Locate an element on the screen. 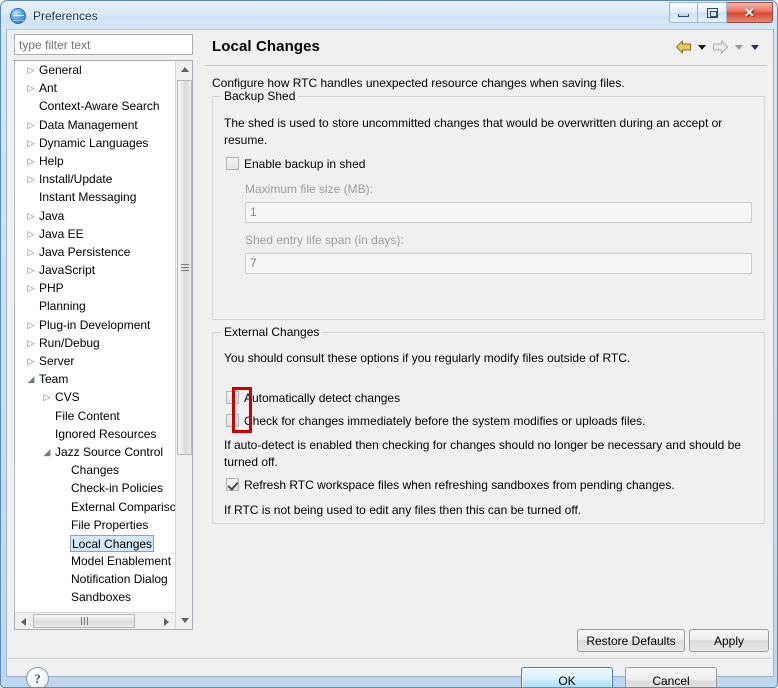  enable-backup-checkbox is located at coordinates (232, 163).